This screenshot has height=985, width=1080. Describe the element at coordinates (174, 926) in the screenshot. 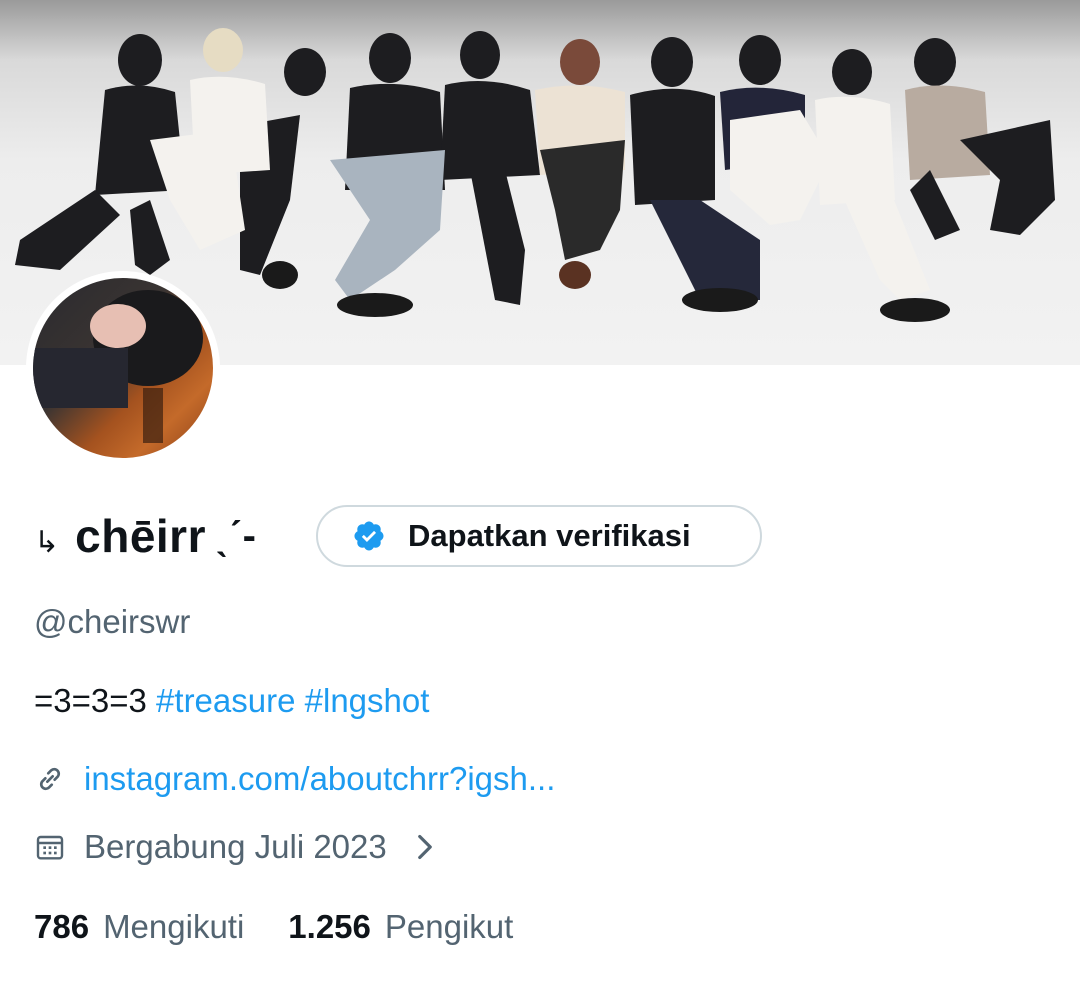

I see `following-label: Mengikuti` at that location.